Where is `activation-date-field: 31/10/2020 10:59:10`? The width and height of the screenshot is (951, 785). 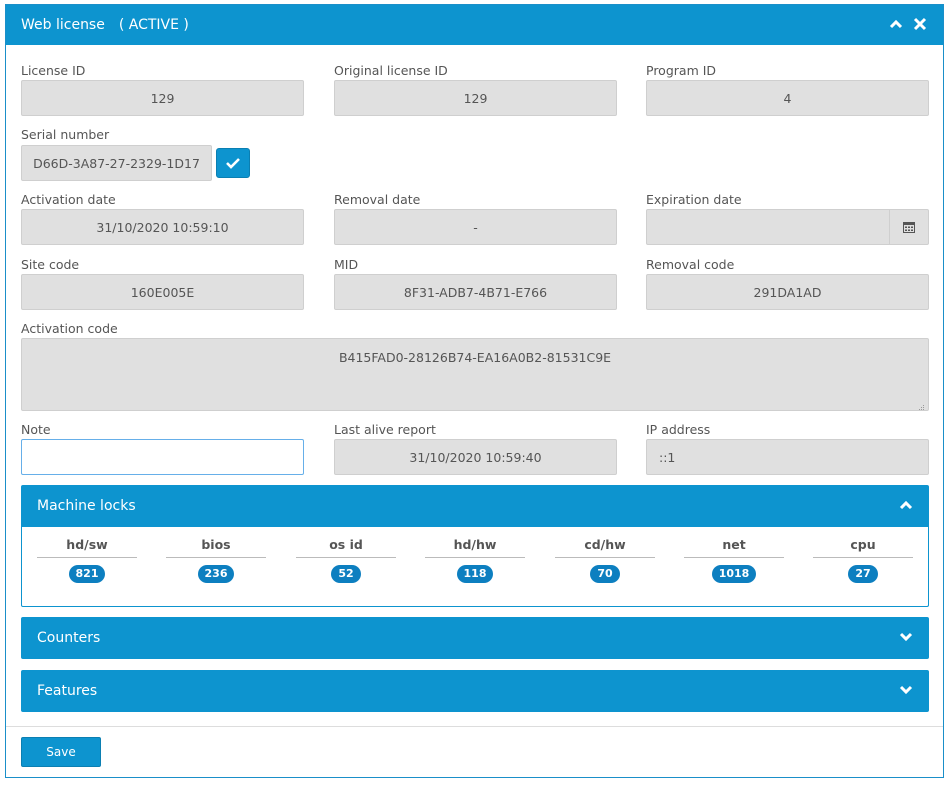 activation-date-field: 31/10/2020 10:59:10 is located at coordinates (162, 227).